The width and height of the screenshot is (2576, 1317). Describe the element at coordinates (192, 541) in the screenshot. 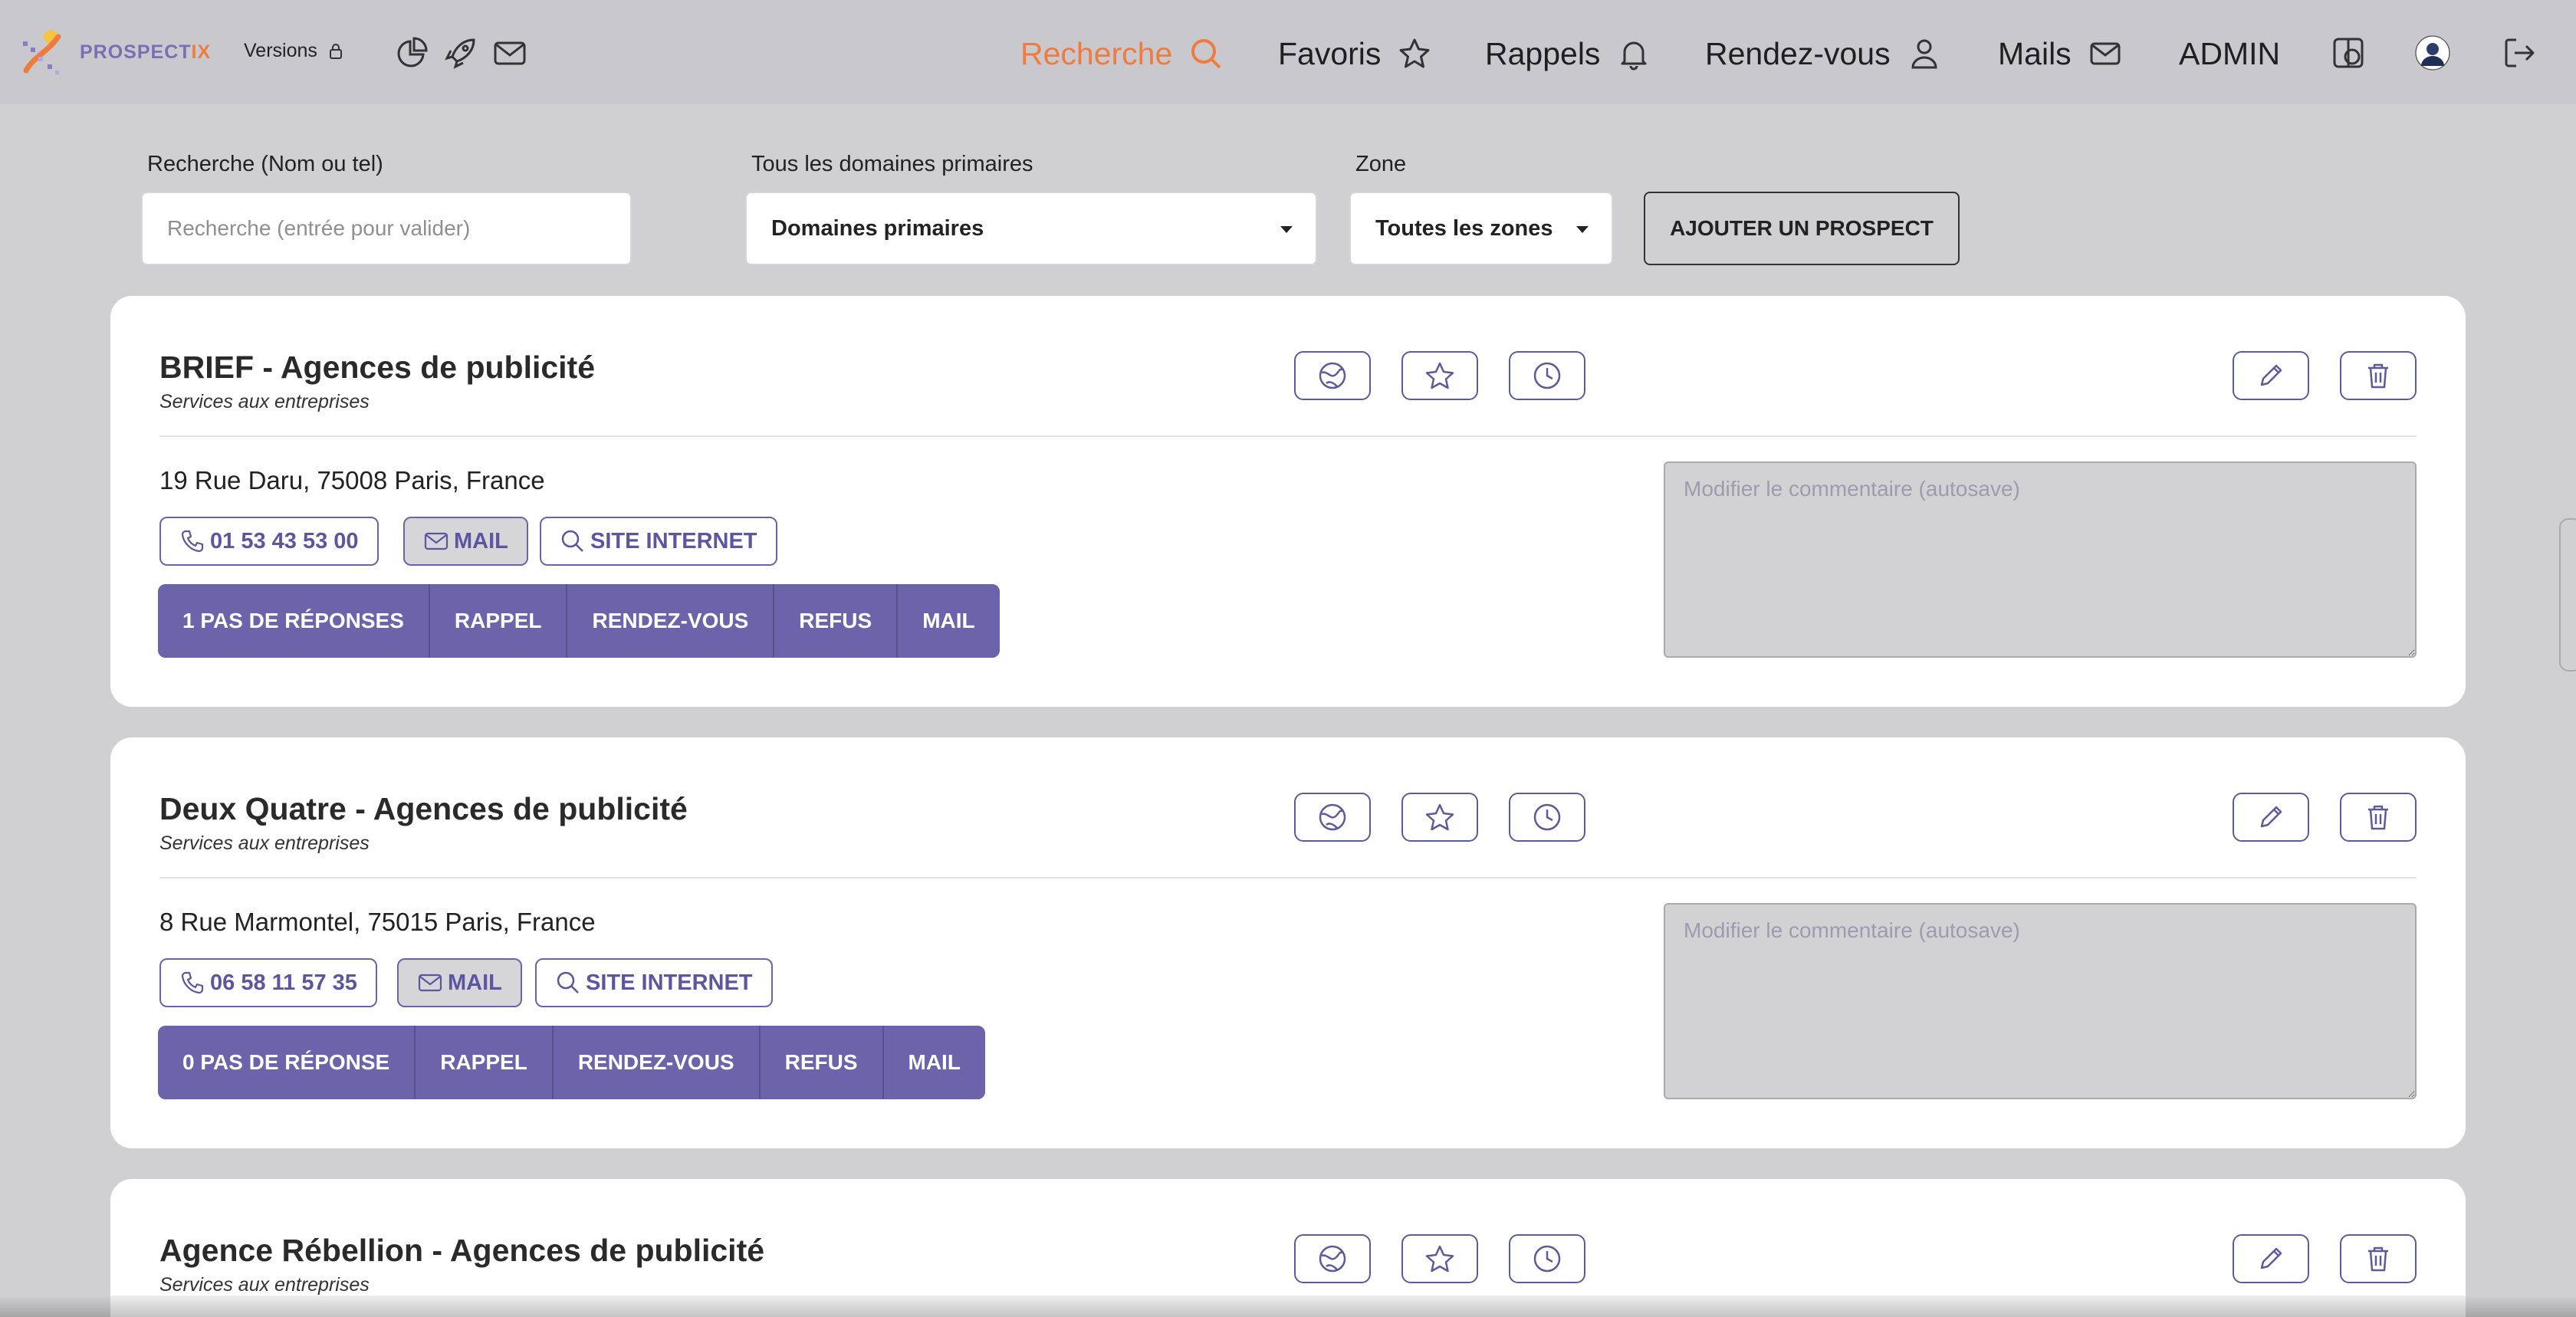

I see `phone-icon` at that location.